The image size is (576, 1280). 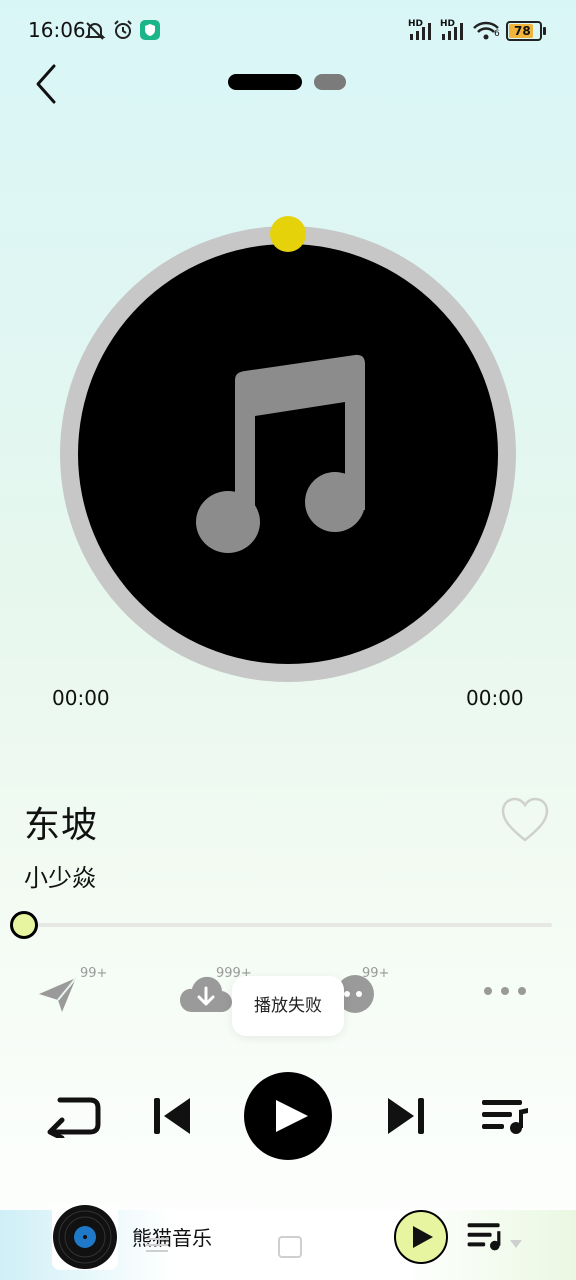 What do you see at coordinates (265, 82) in the screenshot?
I see `page-dot-active` at bounding box center [265, 82].